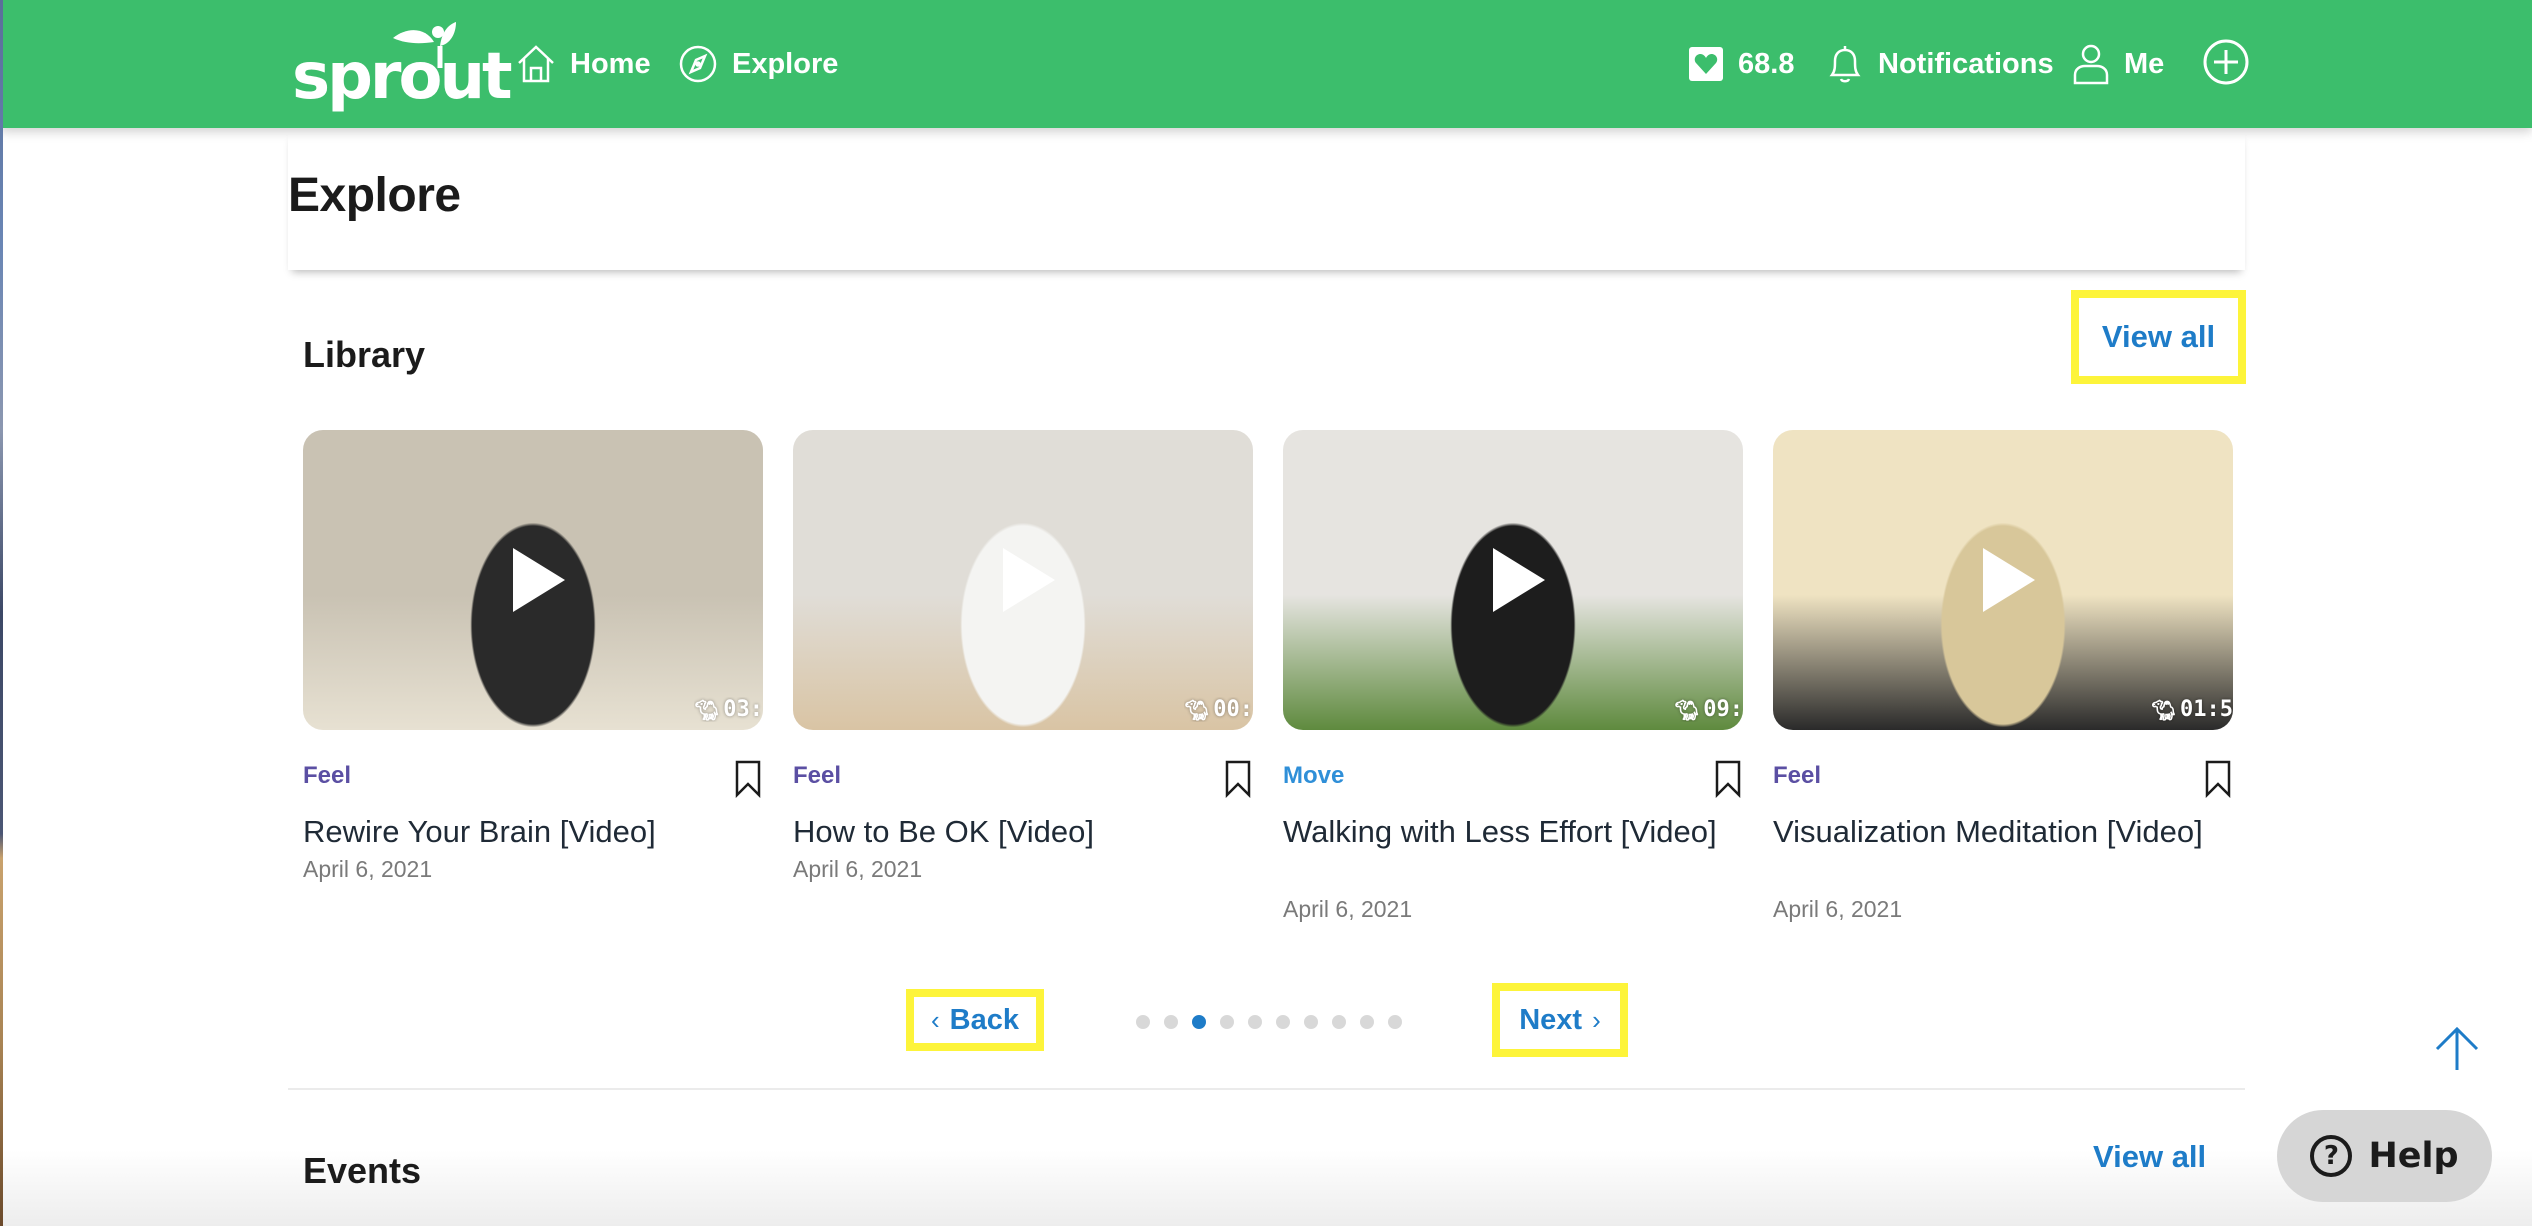 Image resolution: width=2532 pixels, height=1226 pixels. Describe the element at coordinates (610, 63) in the screenshot. I see `nav-home-label: Home` at that location.